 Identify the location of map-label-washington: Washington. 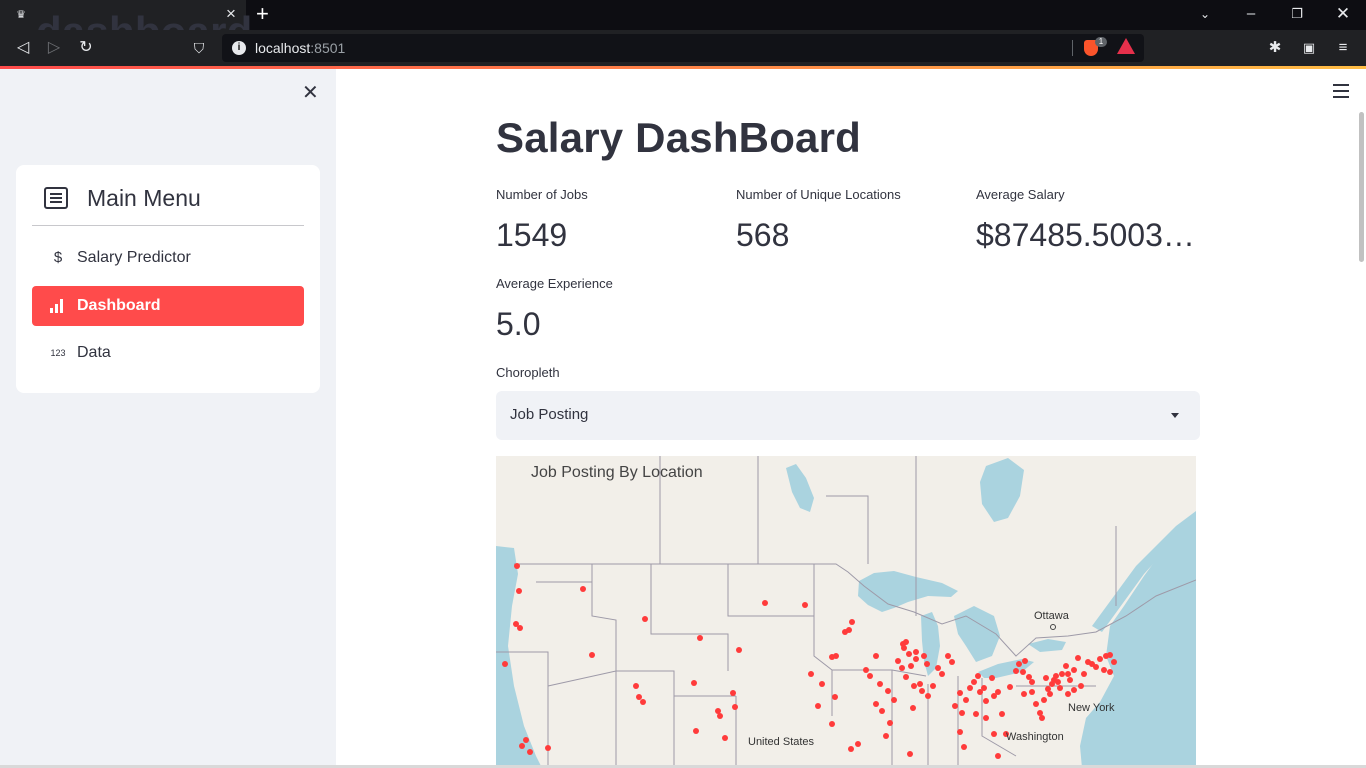
(1035, 737).